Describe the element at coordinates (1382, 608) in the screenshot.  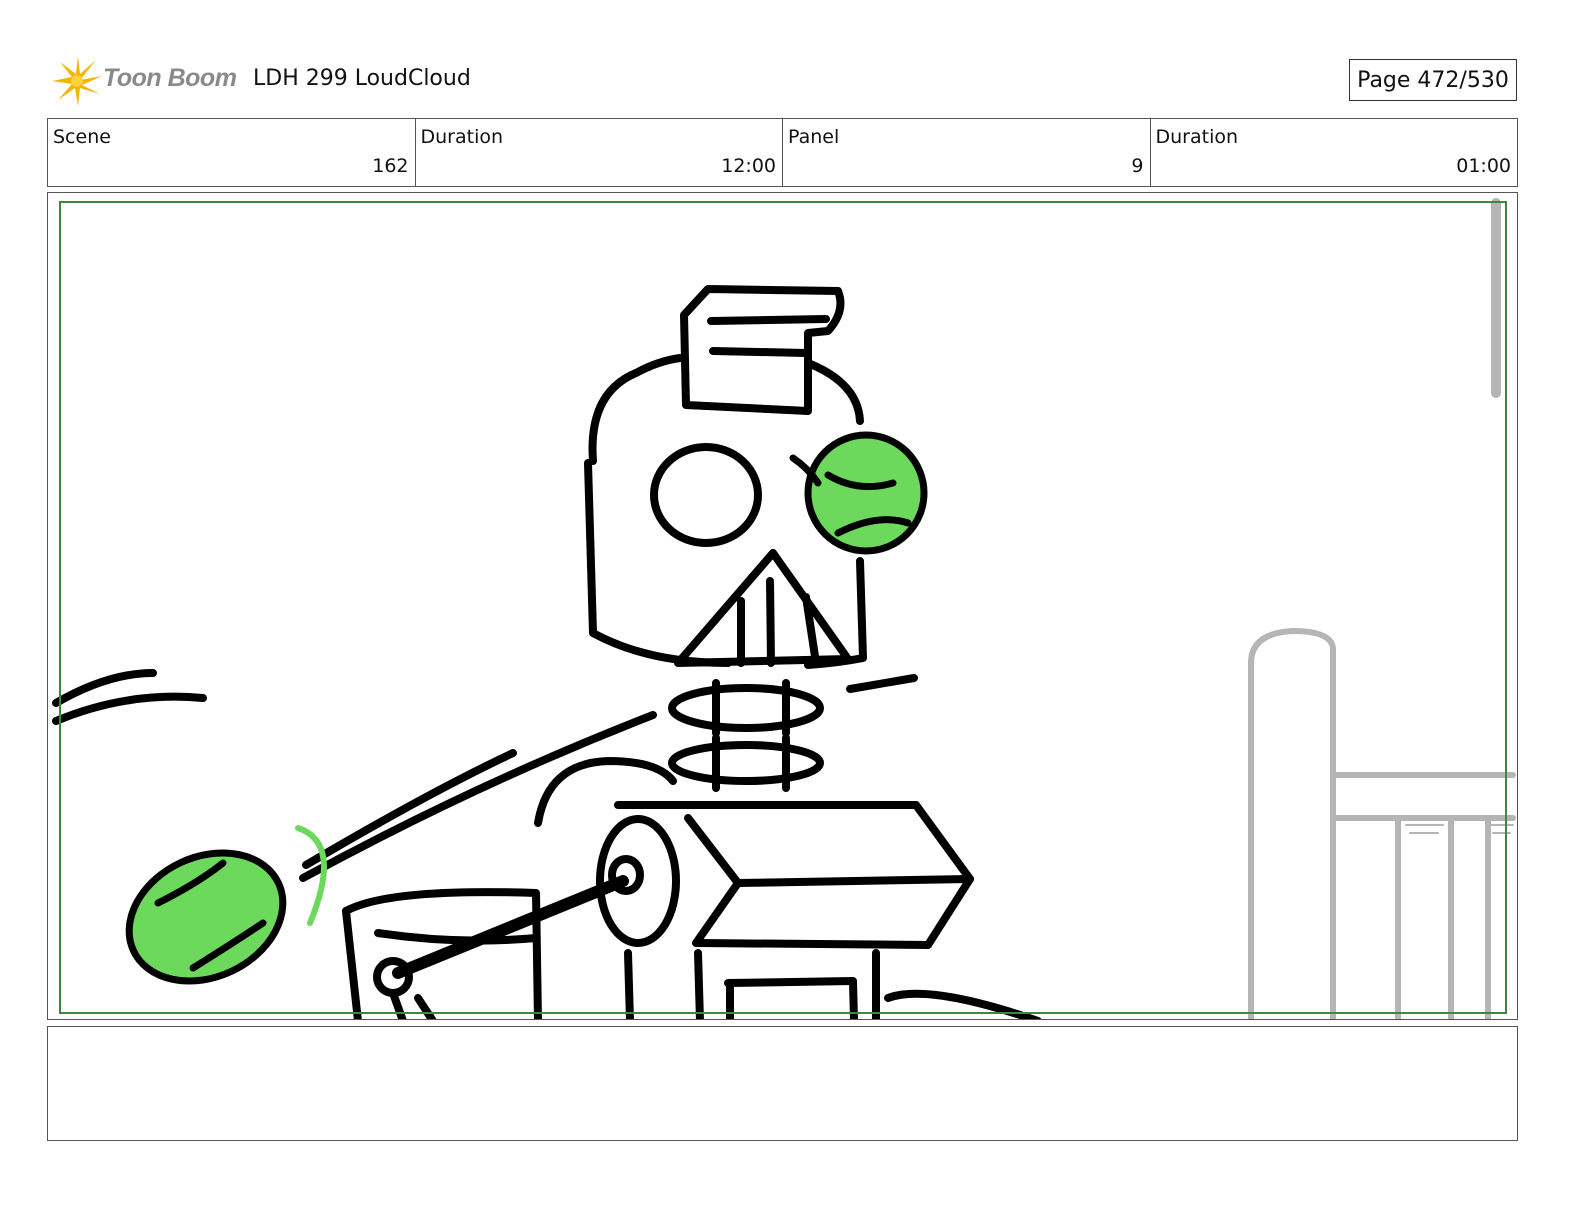
I see `background-fence` at that location.